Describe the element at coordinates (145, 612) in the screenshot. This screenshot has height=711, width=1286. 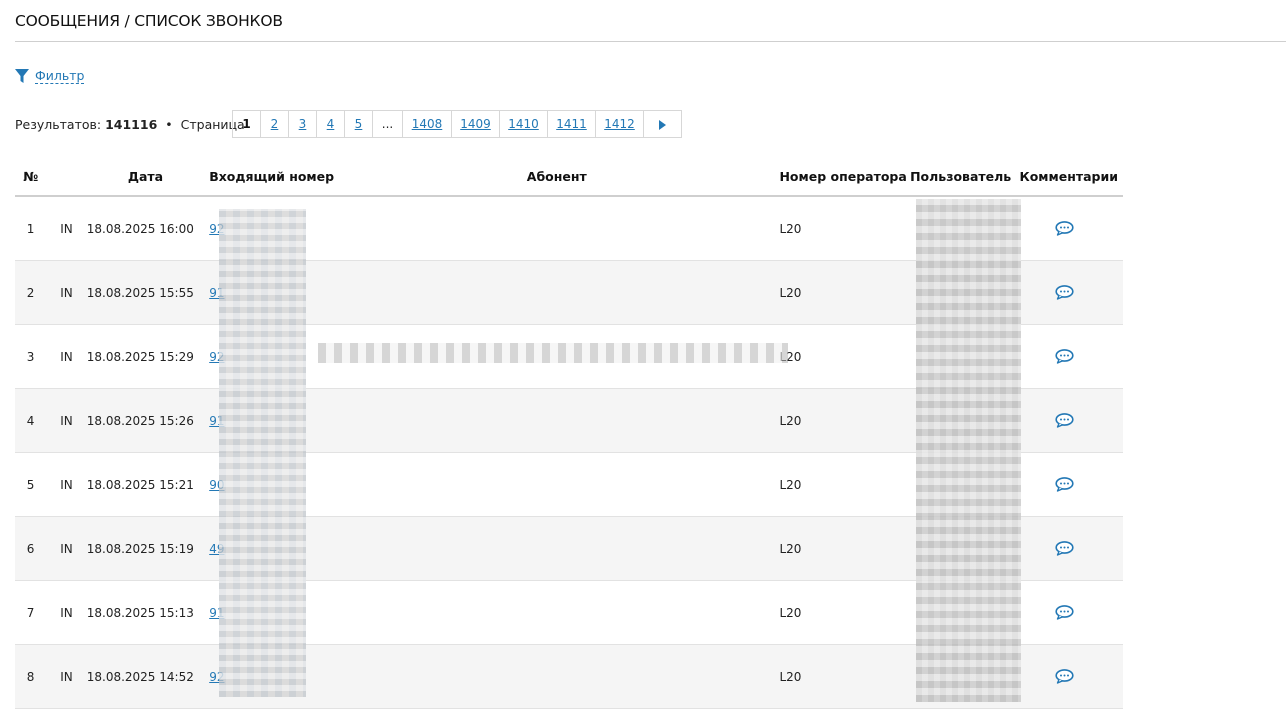
I see `row-date: 18.08.2025 15:13` at that location.